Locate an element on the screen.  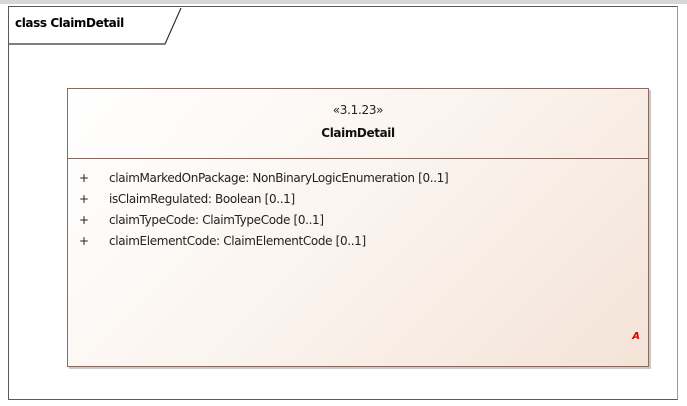
attribute-row: + isClaimRegulated: Boolean [0..1] is located at coordinates (358, 202).